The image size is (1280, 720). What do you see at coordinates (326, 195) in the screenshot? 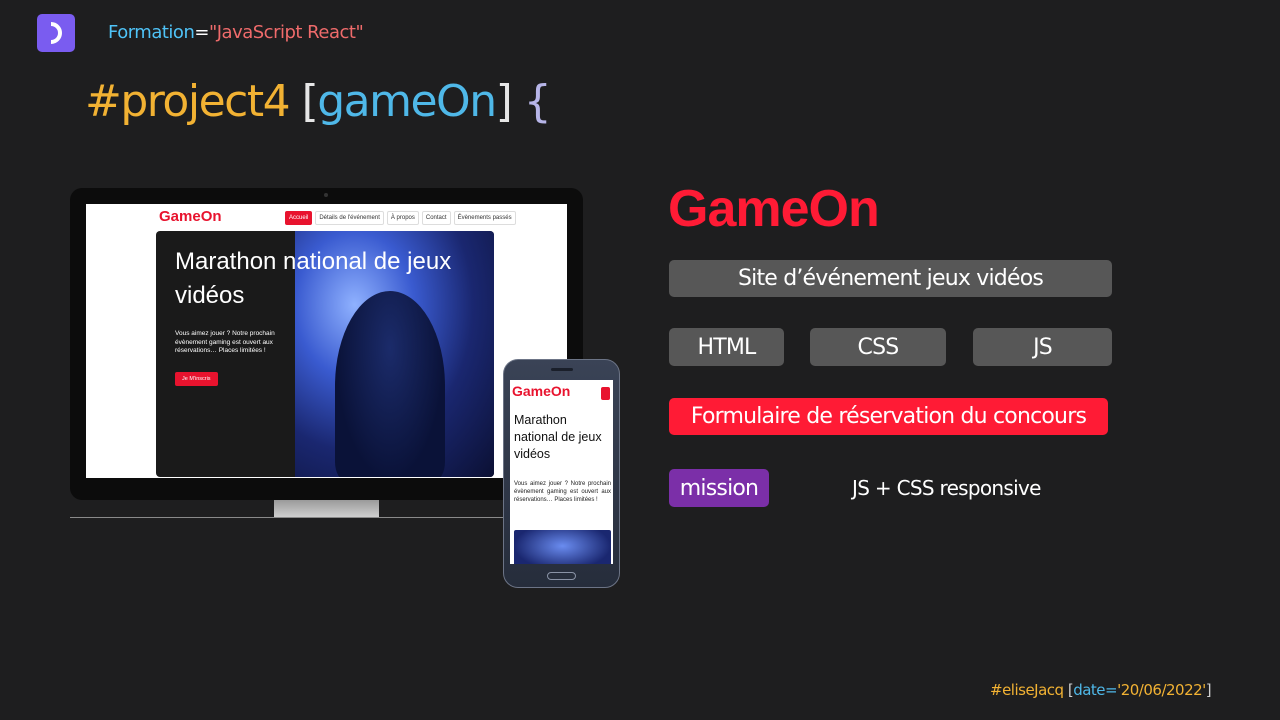
I see `monitor-camera` at bounding box center [326, 195].